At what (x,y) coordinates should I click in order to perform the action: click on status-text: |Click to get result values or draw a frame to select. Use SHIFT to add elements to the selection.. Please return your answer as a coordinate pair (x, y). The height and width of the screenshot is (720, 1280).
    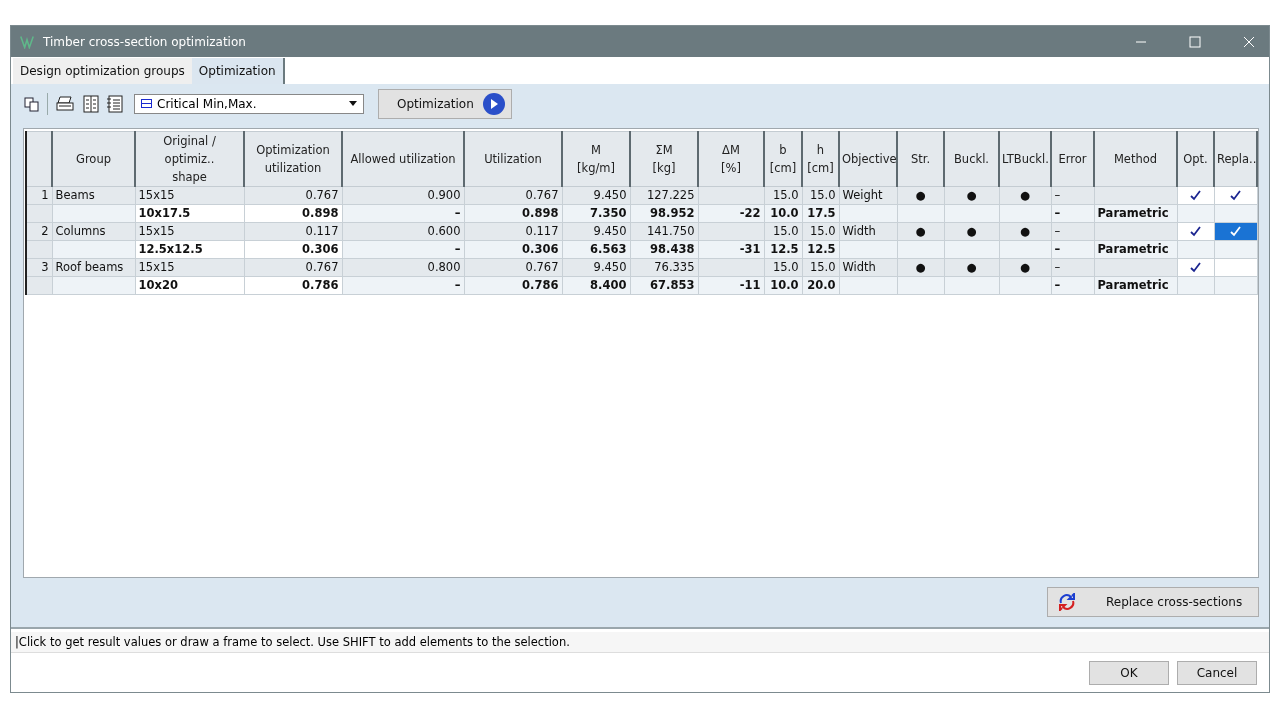
    Looking at the image, I should click on (640, 642).